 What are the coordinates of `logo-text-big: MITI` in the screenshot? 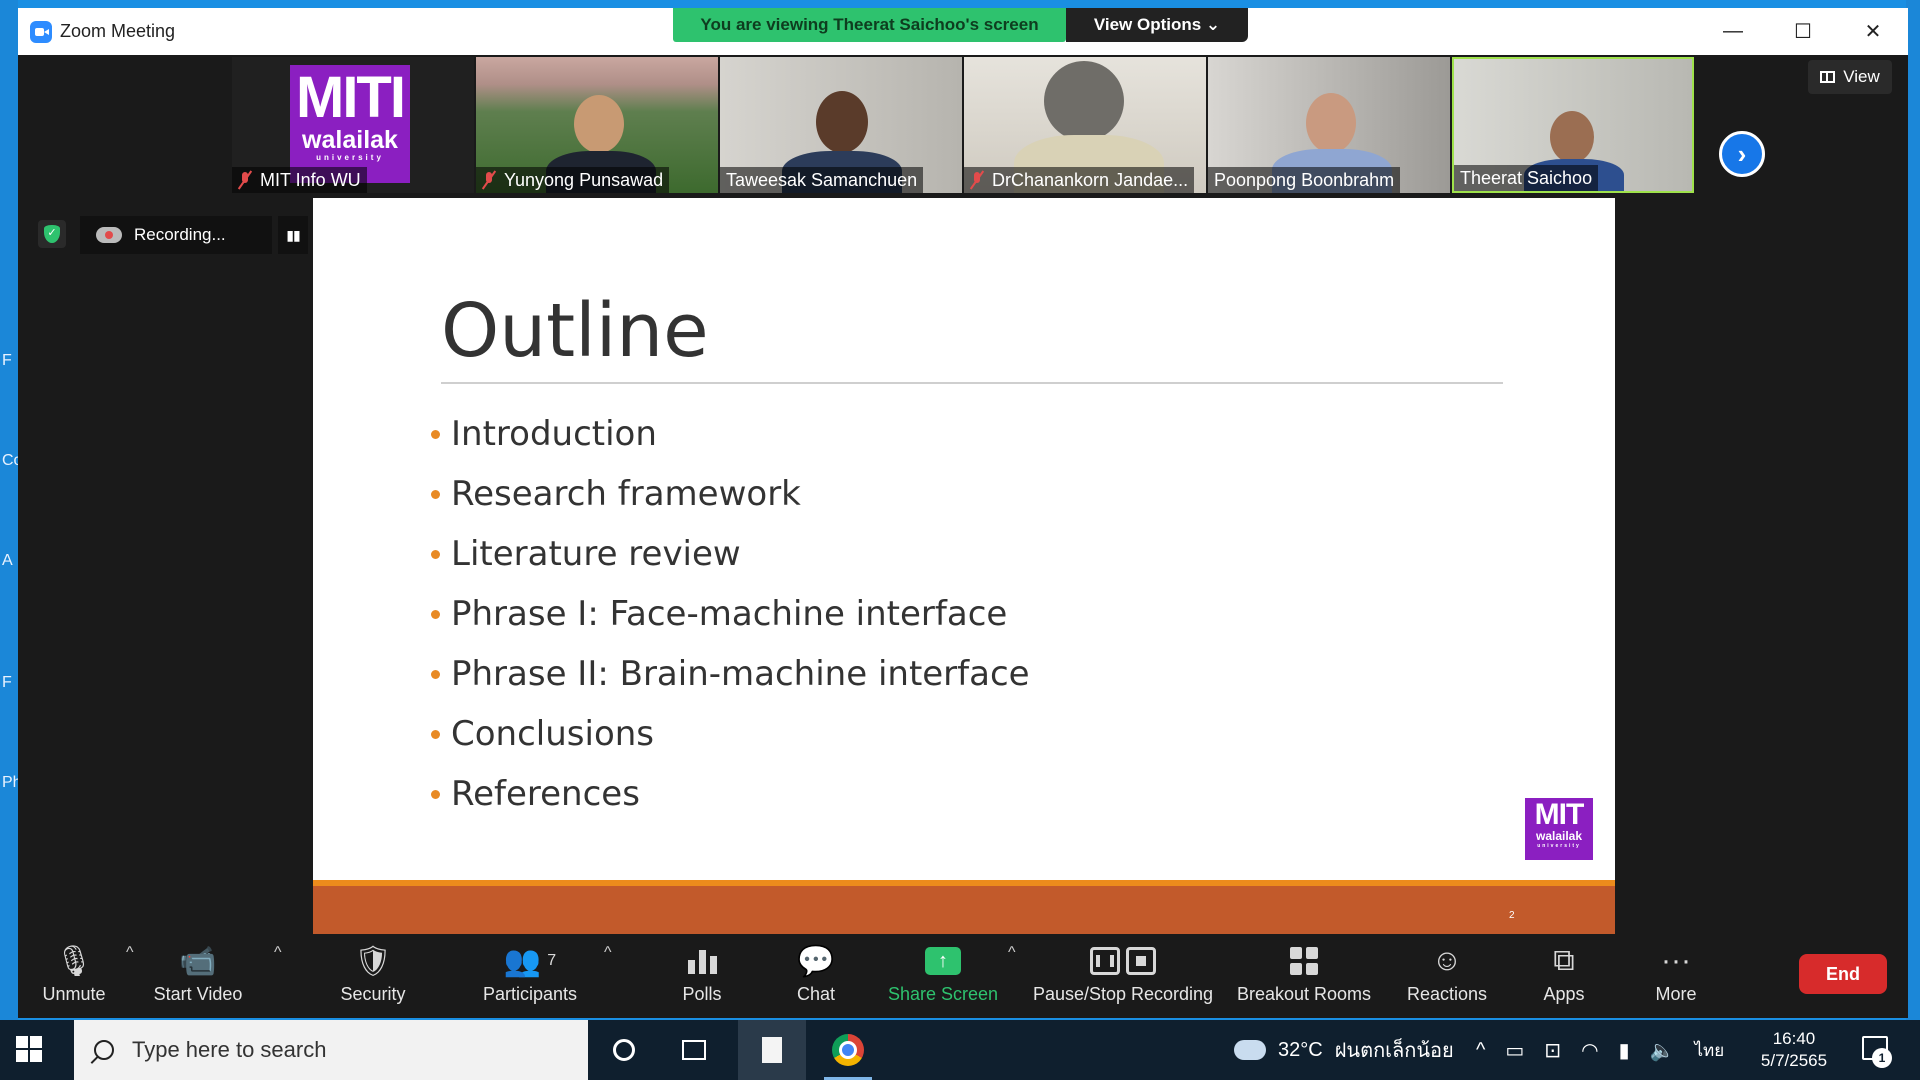 It's located at (351, 97).